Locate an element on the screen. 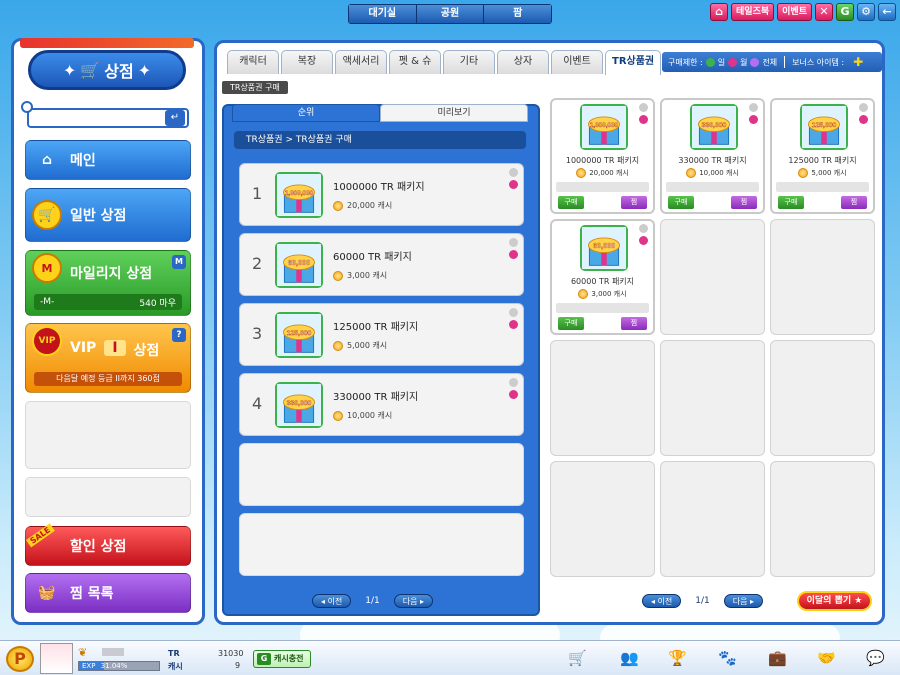 This screenshot has height=675, width=900. menu-general-shop-button: 🛒 일반 상점 is located at coordinates (108, 215).